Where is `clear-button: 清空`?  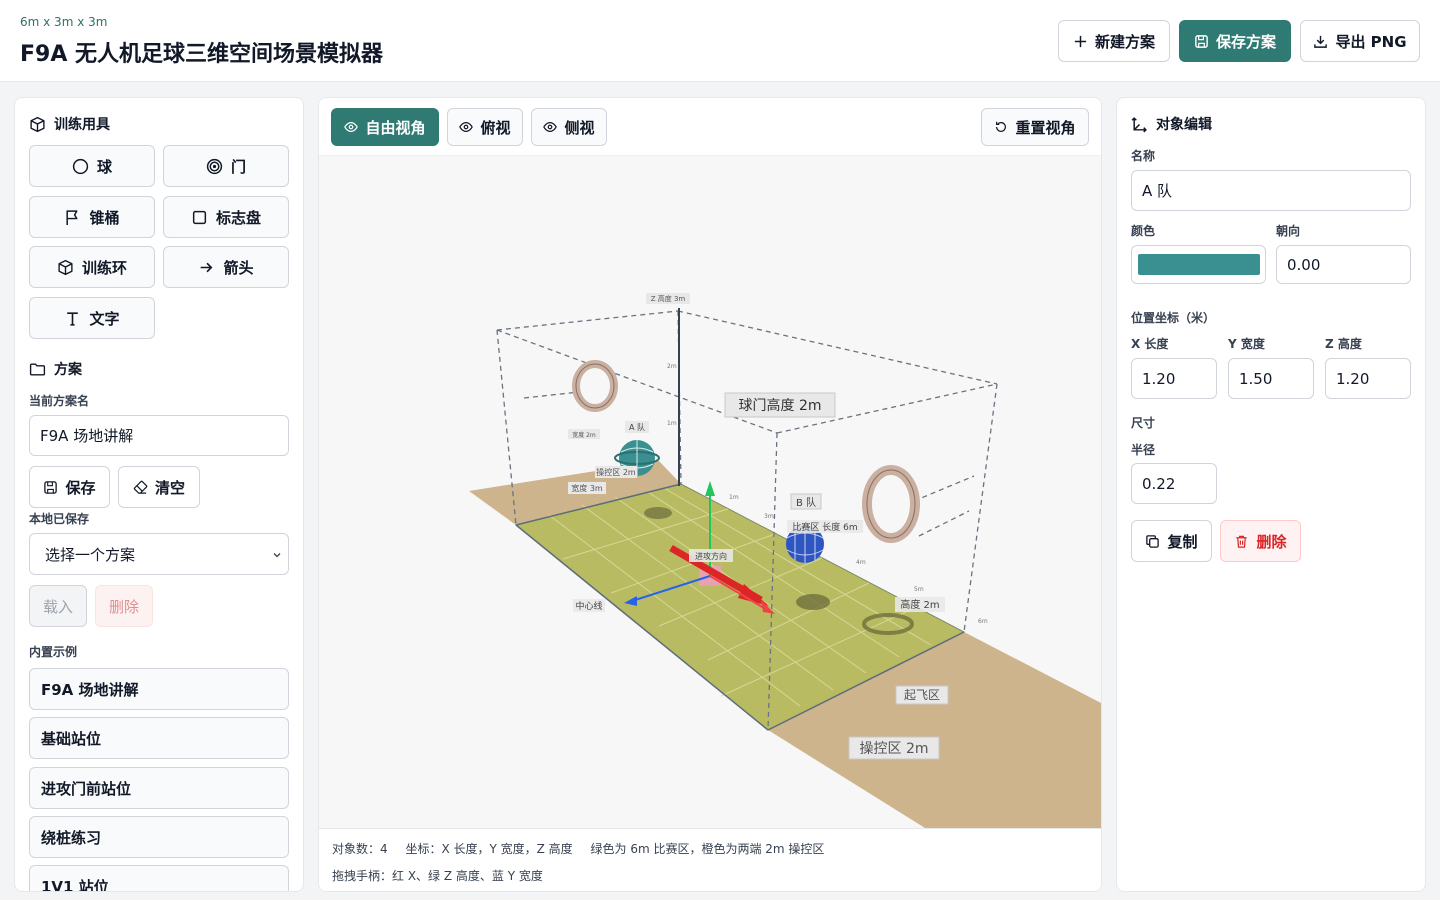 clear-button: 清空 is located at coordinates (159, 487).